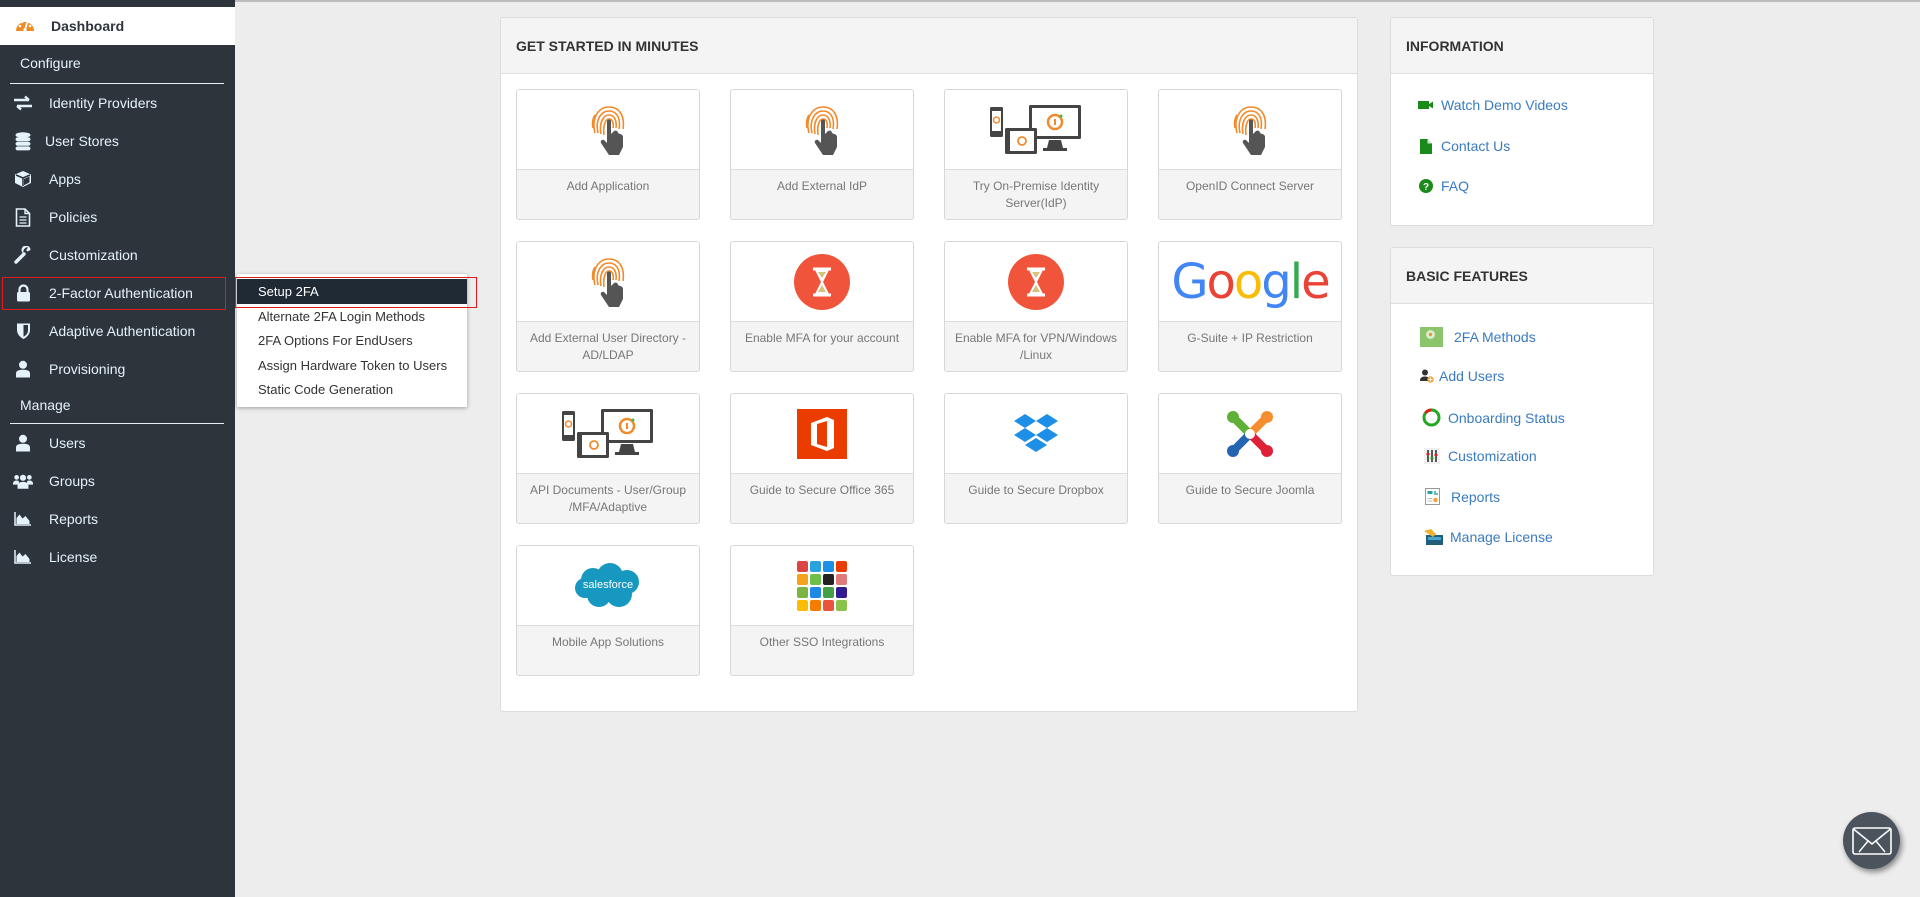 This screenshot has height=897, width=1920. What do you see at coordinates (73, 217) in the screenshot?
I see `sidebar-item-label: Policies` at bounding box center [73, 217].